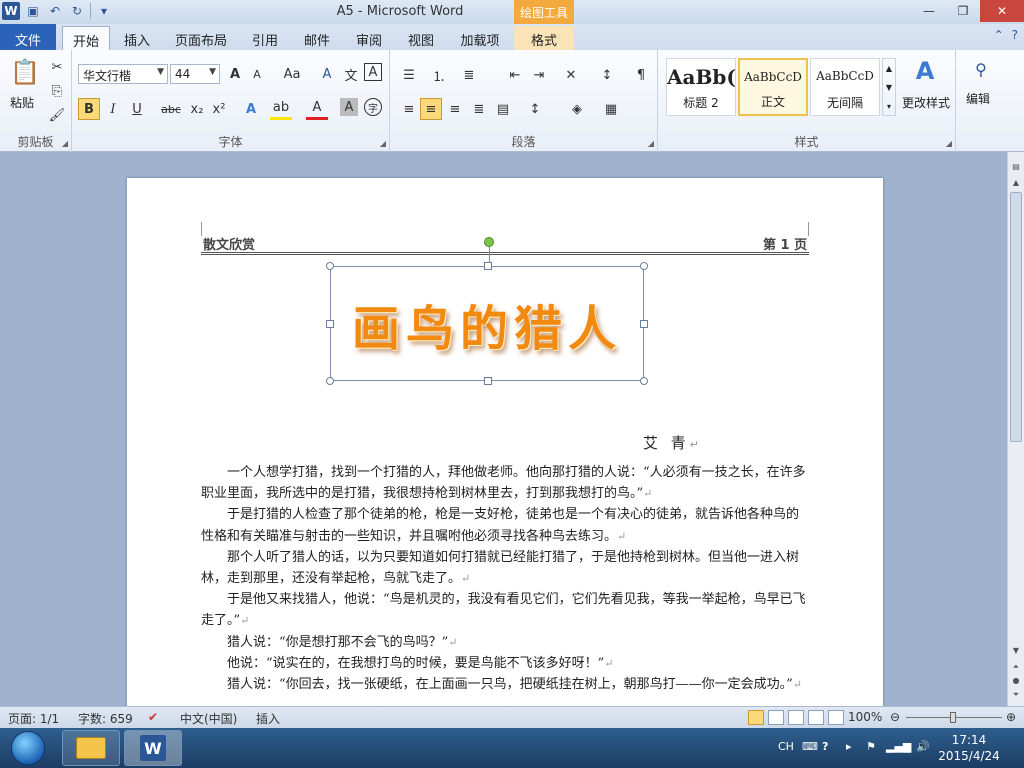 This screenshot has width=1024, height=768. What do you see at coordinates (571, 75) in the screenshot?
I see `asian-layout-icon: ✕` at bounding box center [571, 75].